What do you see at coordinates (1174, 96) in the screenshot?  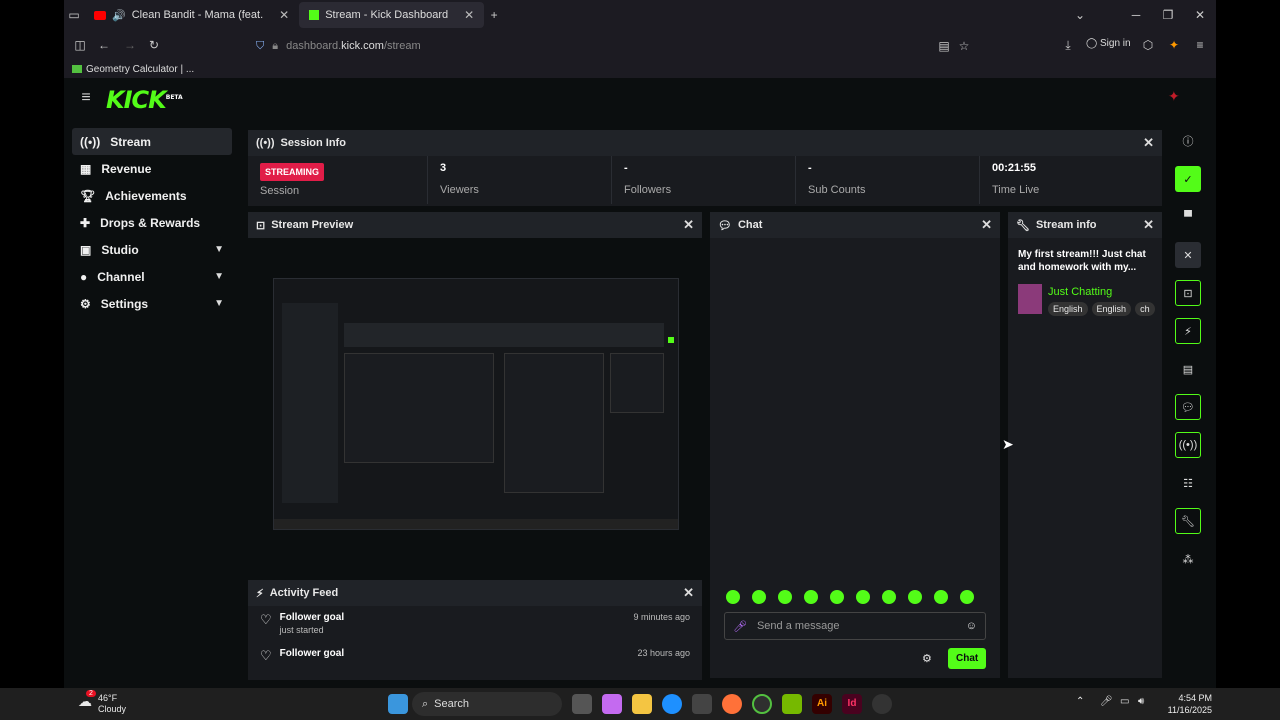 I see `user-avatar-icon: ✦` at bounding box center [1174, 96].